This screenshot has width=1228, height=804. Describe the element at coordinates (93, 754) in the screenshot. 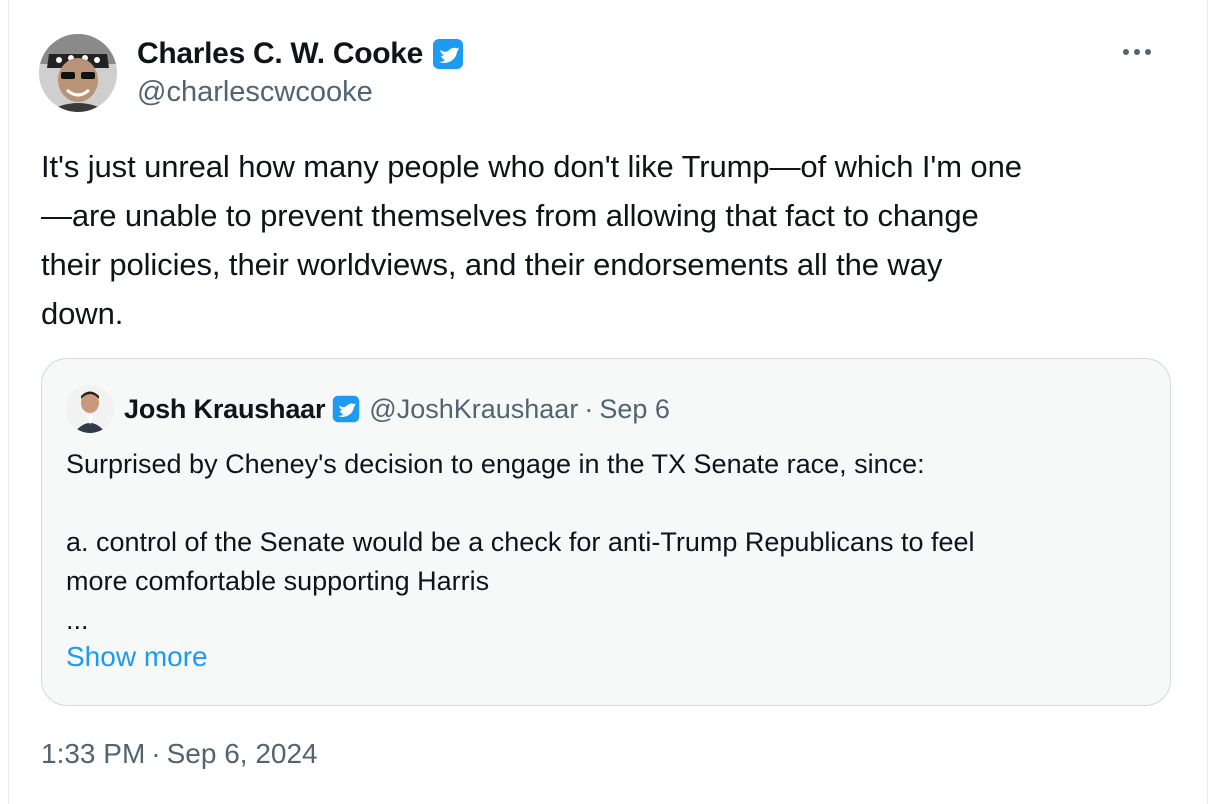

I see `tweet-time: 1:33 PM` at that location.